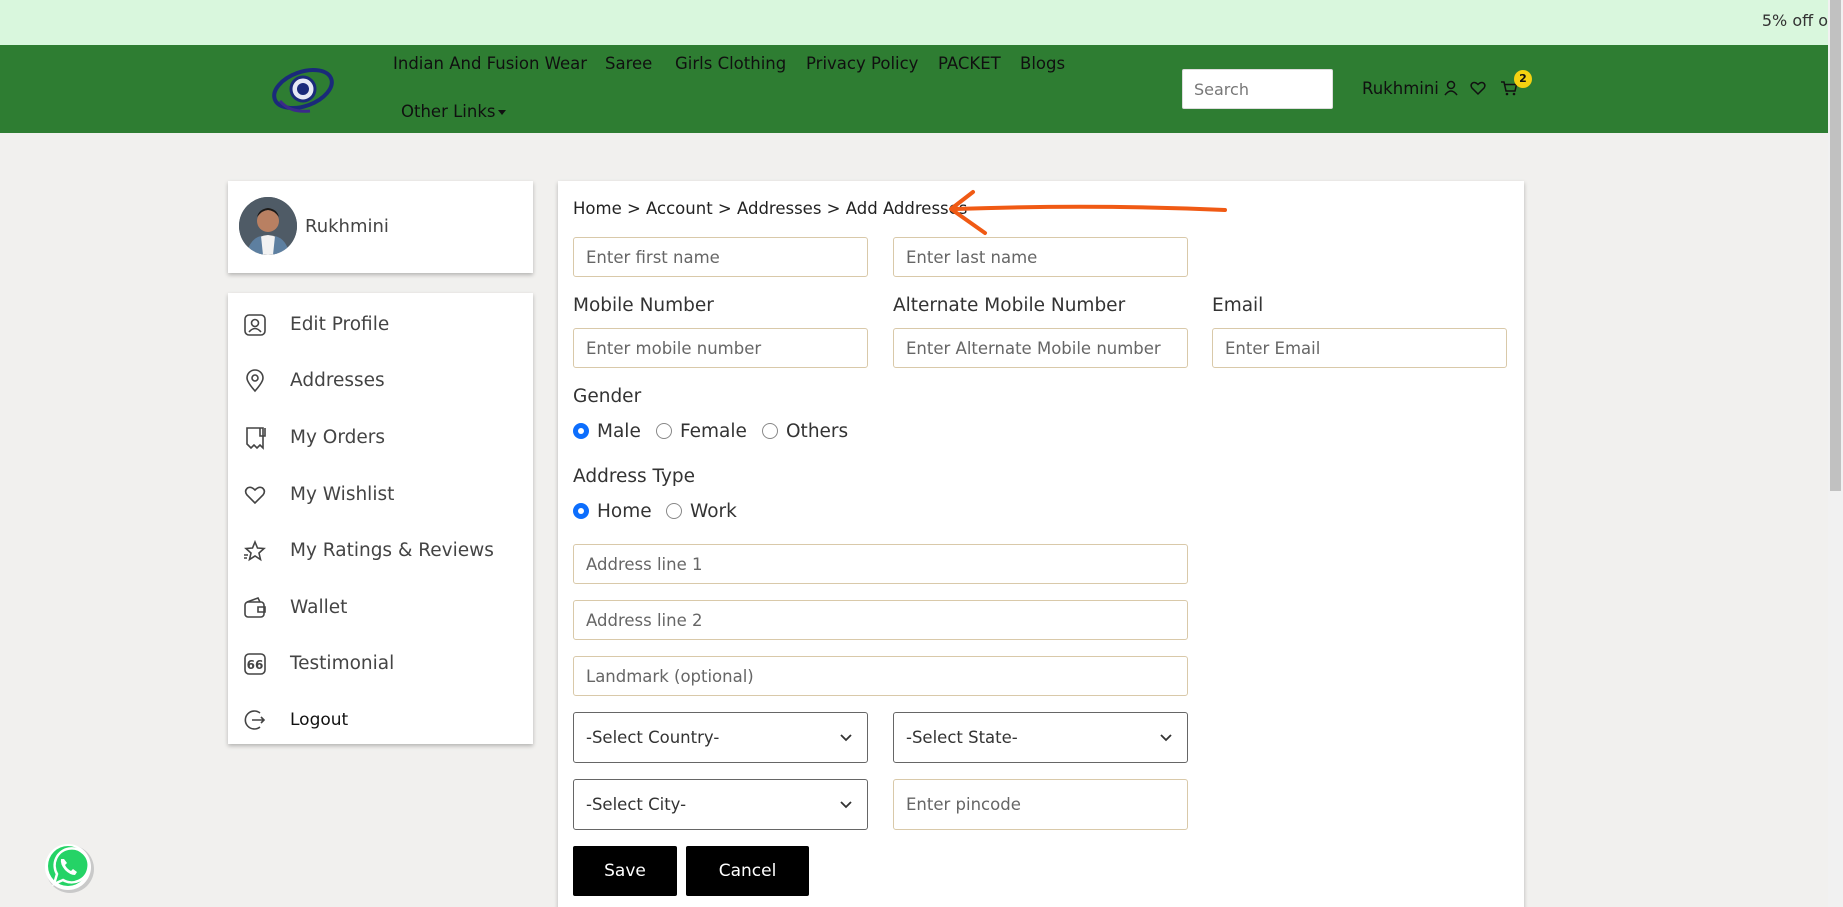 The width and height of the screenshot is (1843, 907). I want to click on other-links-label: Other Links, so click(448, 111).